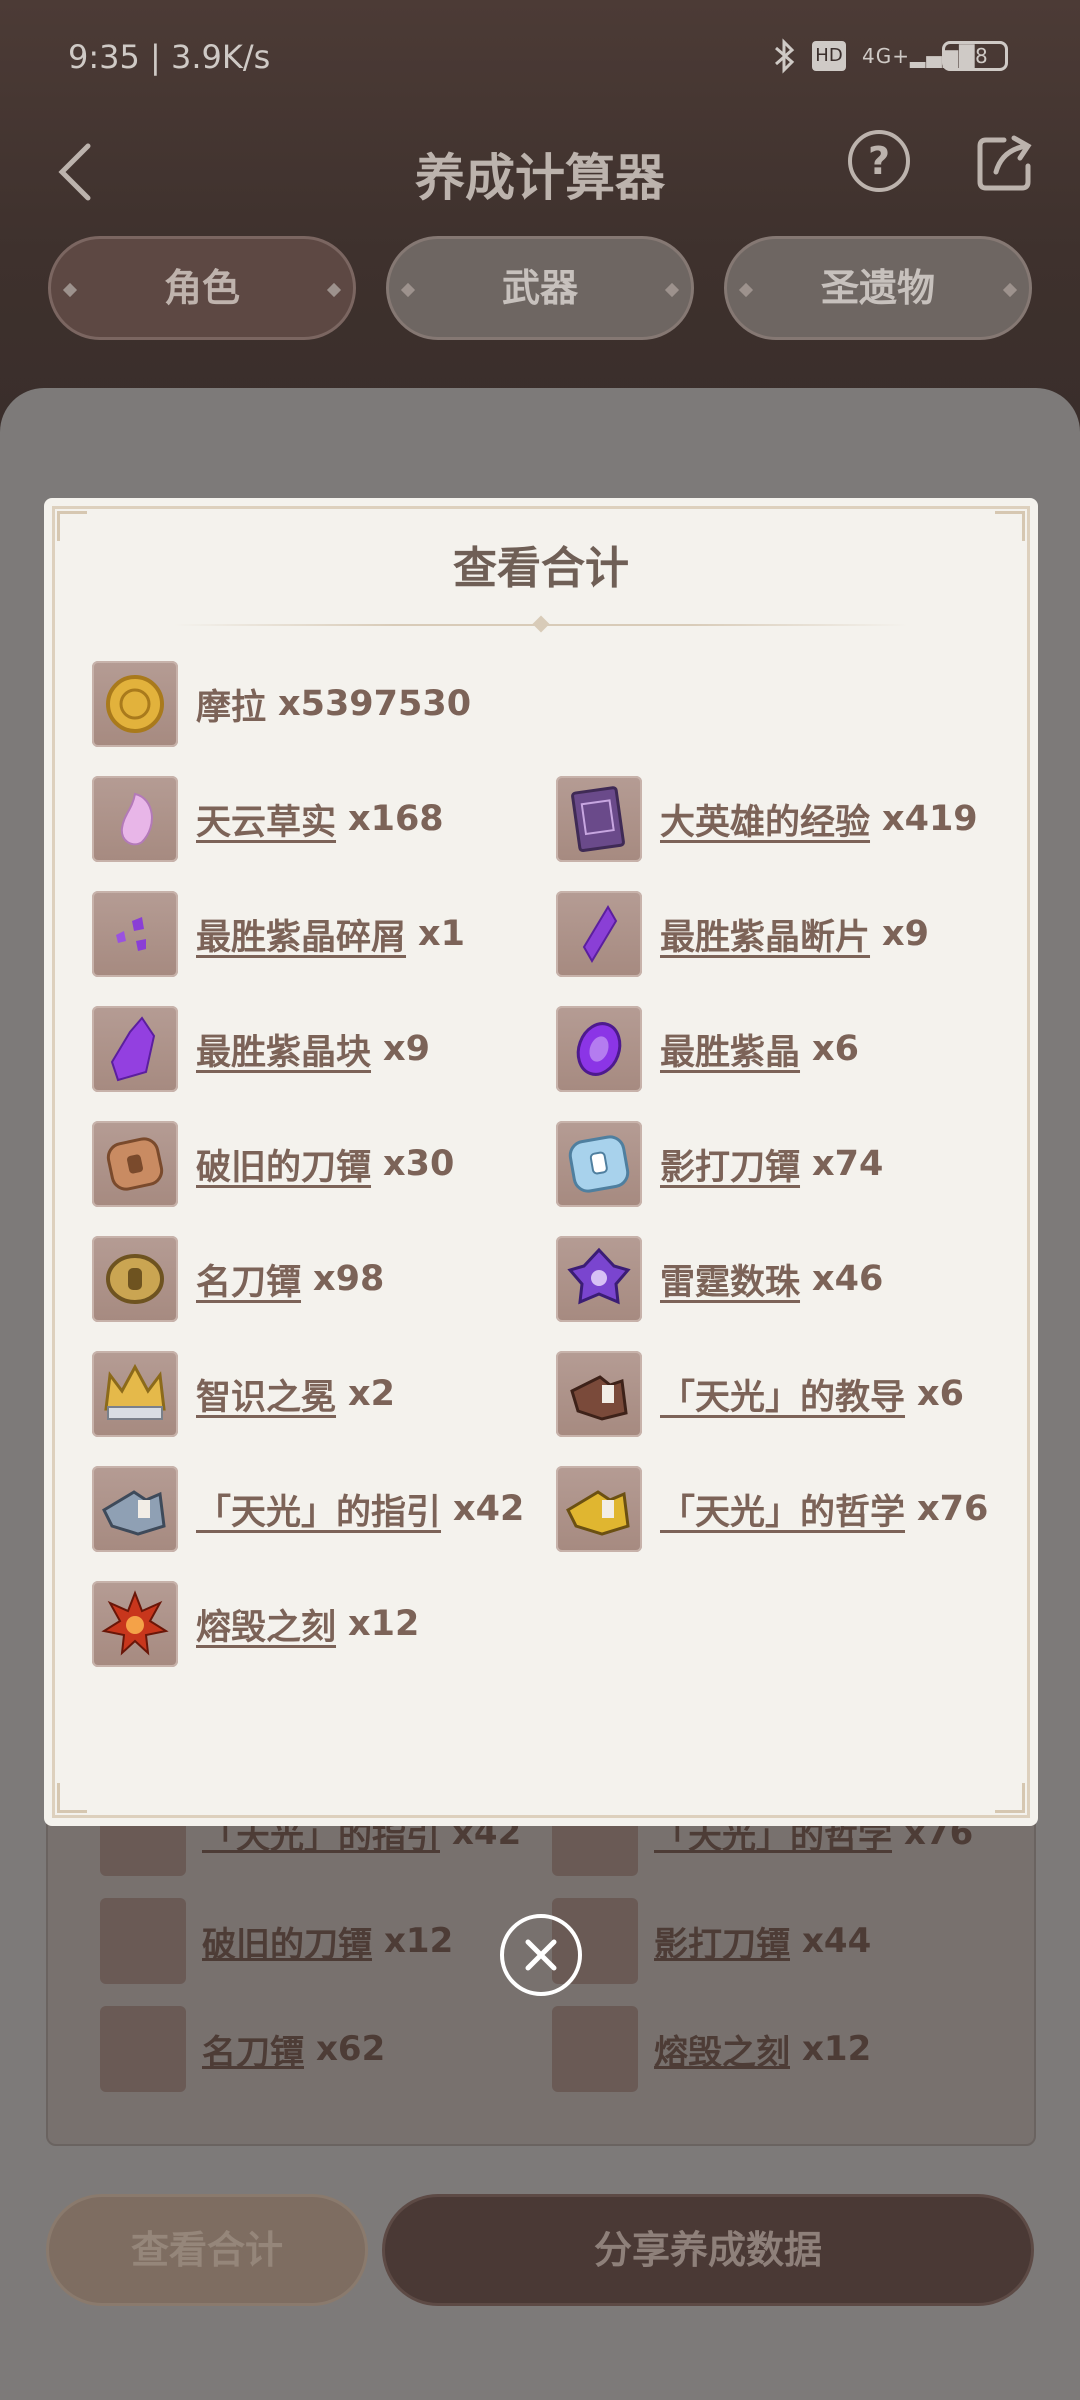 The image size is (1080, 2400). What do you see at coordinates (767, 819) in the screenshot?
I see `list-item: 大英雄的经验 x419` at bounding box center [767, 819].